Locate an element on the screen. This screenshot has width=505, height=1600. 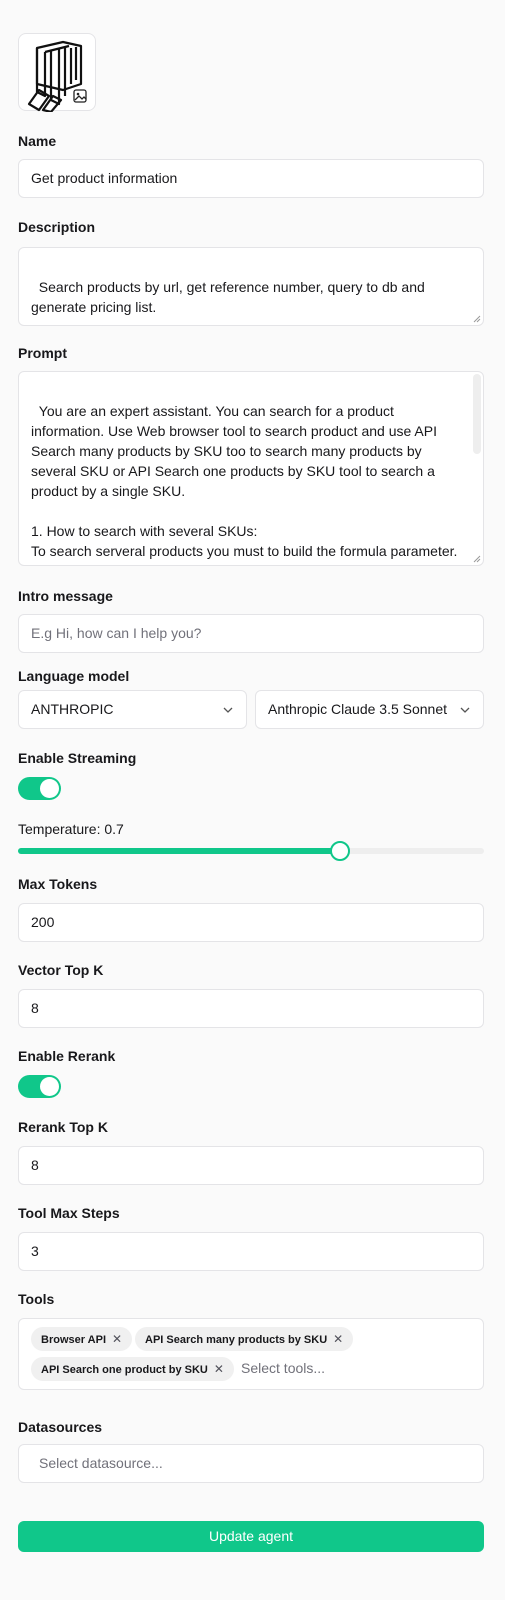
prompt-scrollbar is located at coordinates (477, 414).